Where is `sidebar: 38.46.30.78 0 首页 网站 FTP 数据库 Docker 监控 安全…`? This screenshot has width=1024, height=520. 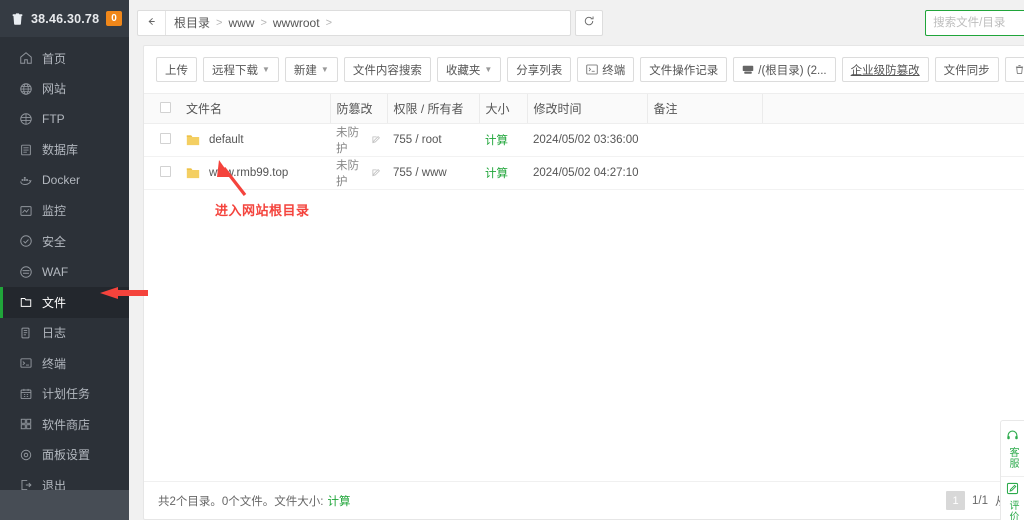
sidebar: 38.46.30.78 0 首页 网站 FTP 数据库 Docker 监控 安全… is located at coordinates (64, 260).